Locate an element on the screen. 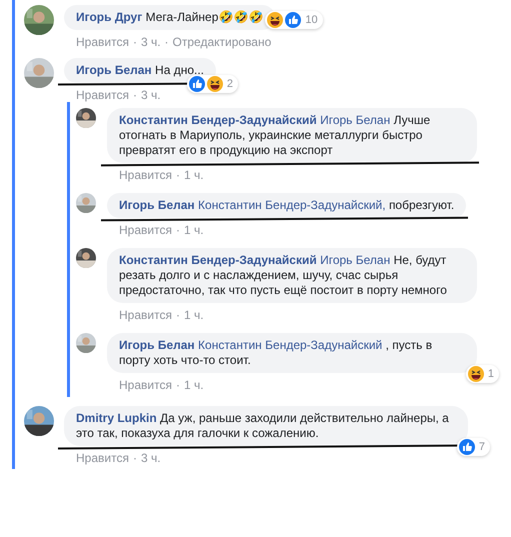 This screenshot has width=511, height=537. comment-text: Игорь Друг Мега-Лайнер🤣🤣🤣 is located at coordinates (170, 17).